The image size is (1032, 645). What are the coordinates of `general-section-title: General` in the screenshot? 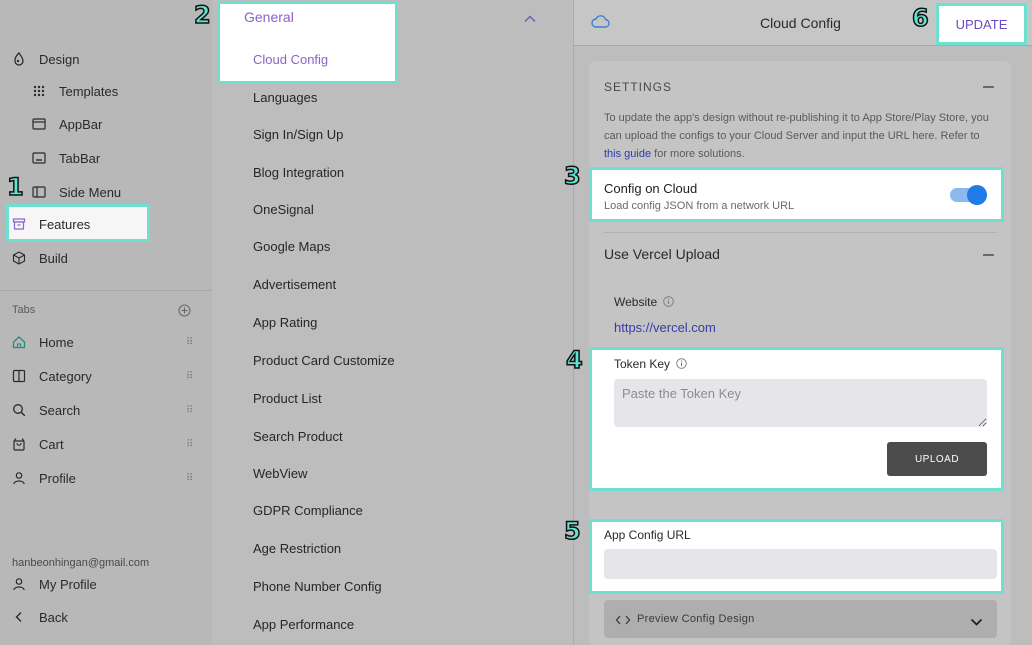 It's located at (269, 17).